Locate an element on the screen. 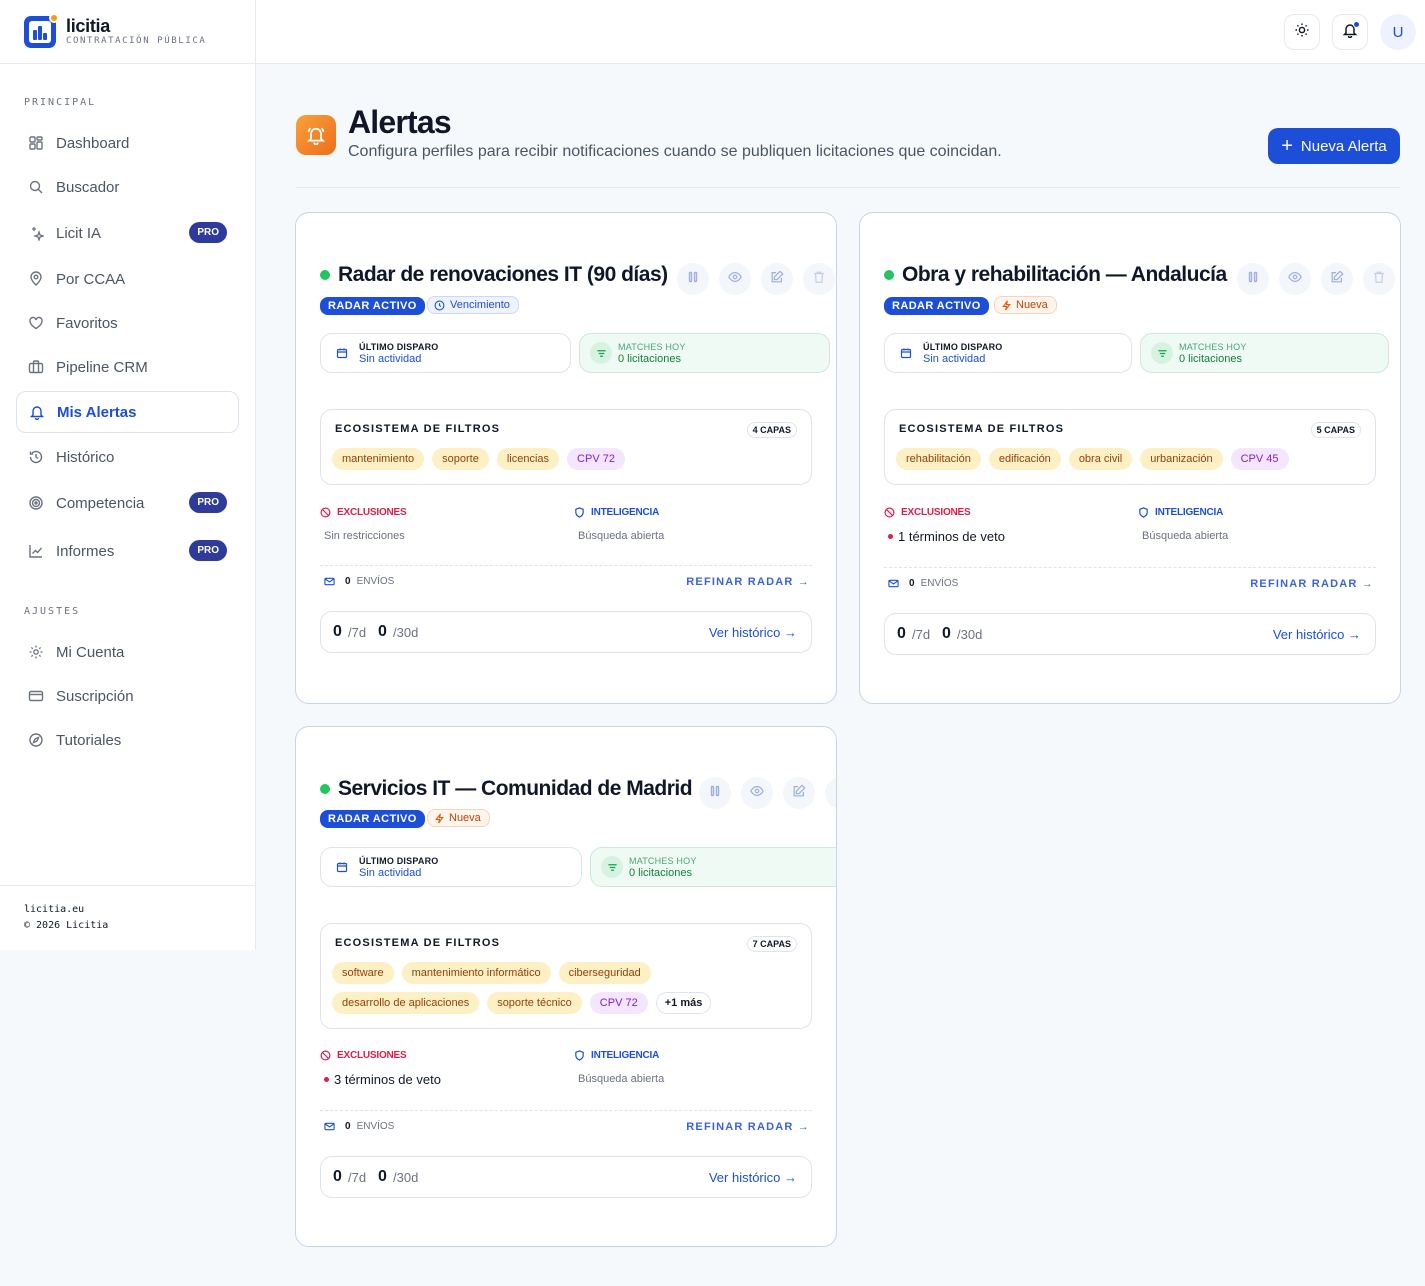  matches-value: 0 licitaciones is located at coordinates (1210, 358).